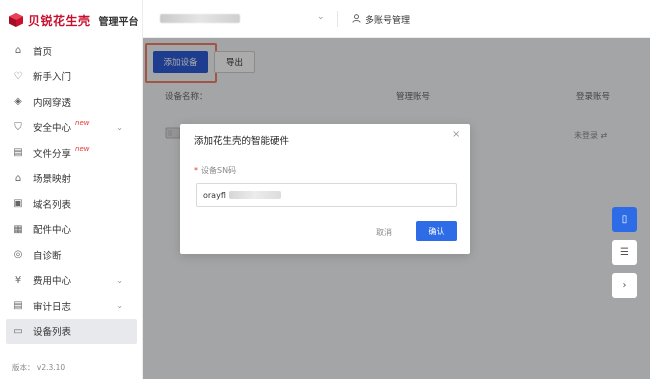  I want to click on sidebar-item-6: ▣ 域名列表, so click(71, 204).